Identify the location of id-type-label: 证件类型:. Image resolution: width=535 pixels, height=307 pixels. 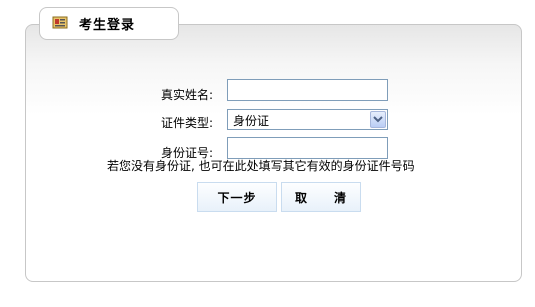
(187, 123).